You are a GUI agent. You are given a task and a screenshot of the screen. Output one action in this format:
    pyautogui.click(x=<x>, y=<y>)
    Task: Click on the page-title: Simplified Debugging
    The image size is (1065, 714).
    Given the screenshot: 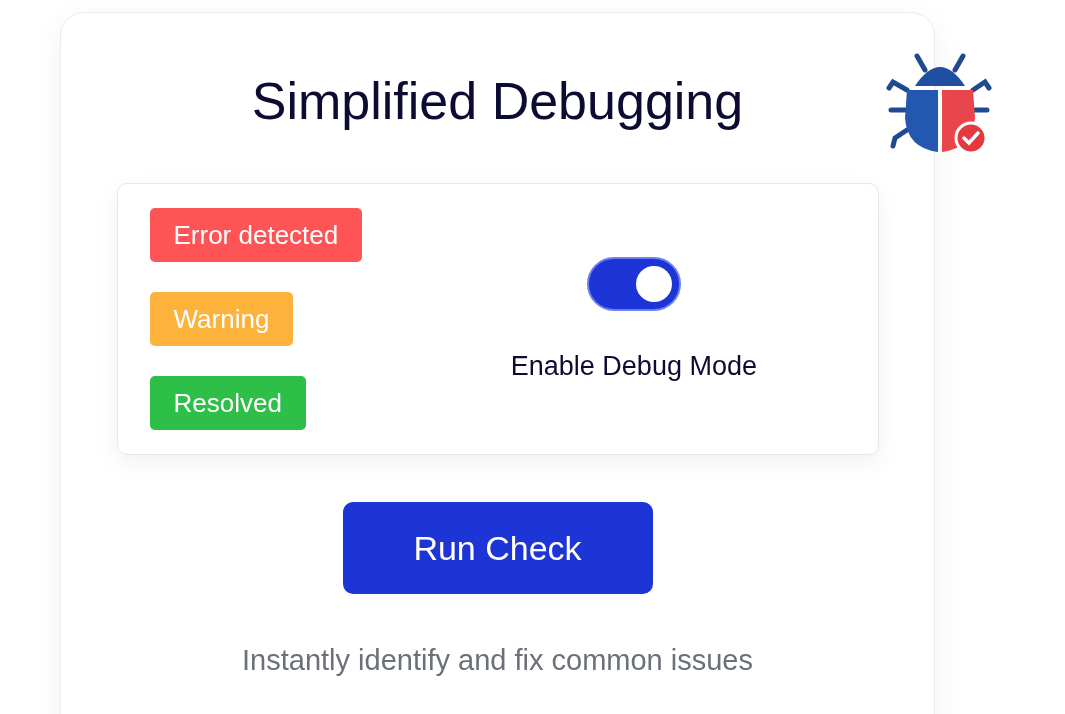 What is the action you would take?
    pyautogui.click(x=497, y=101)
    